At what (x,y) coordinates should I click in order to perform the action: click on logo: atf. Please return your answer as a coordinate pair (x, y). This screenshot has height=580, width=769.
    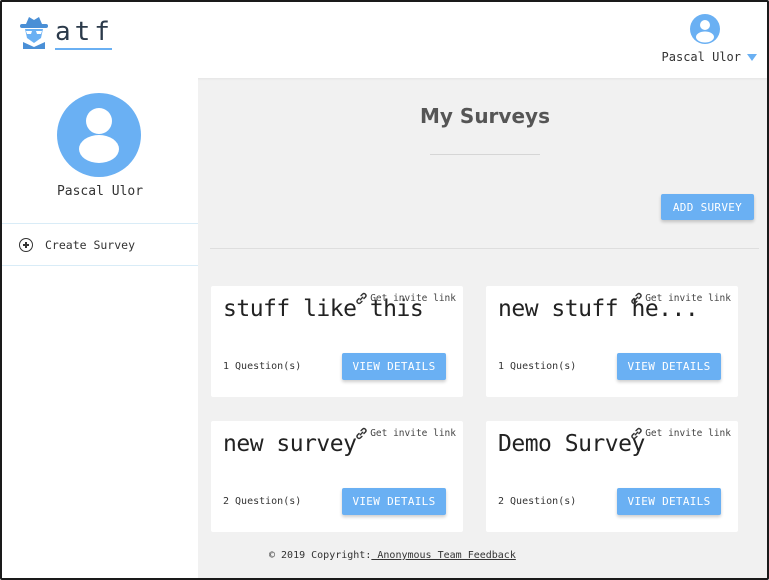
    Looking at the image, I should click on (65, 33).